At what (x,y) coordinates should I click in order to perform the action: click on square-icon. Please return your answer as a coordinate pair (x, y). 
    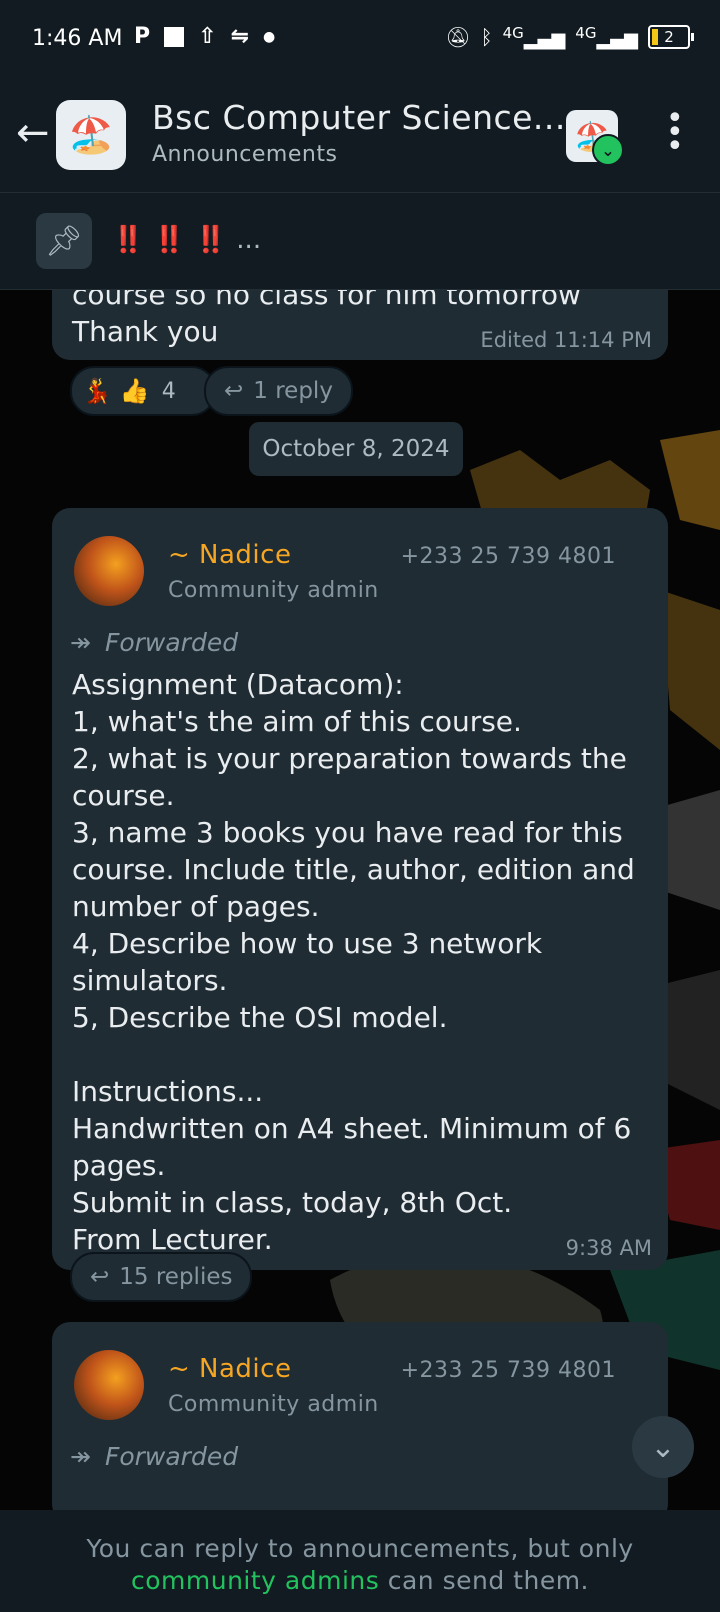
    Looking at the image, I should click on (174, 36).